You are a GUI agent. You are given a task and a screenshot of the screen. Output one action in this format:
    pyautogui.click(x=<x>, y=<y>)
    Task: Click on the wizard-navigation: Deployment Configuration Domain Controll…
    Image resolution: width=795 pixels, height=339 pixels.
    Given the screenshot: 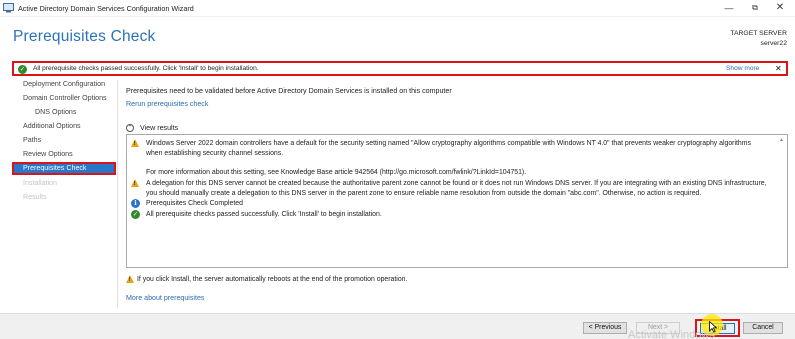 What is the action you would take?
    pyautogui.click(x=64, y=193)
    